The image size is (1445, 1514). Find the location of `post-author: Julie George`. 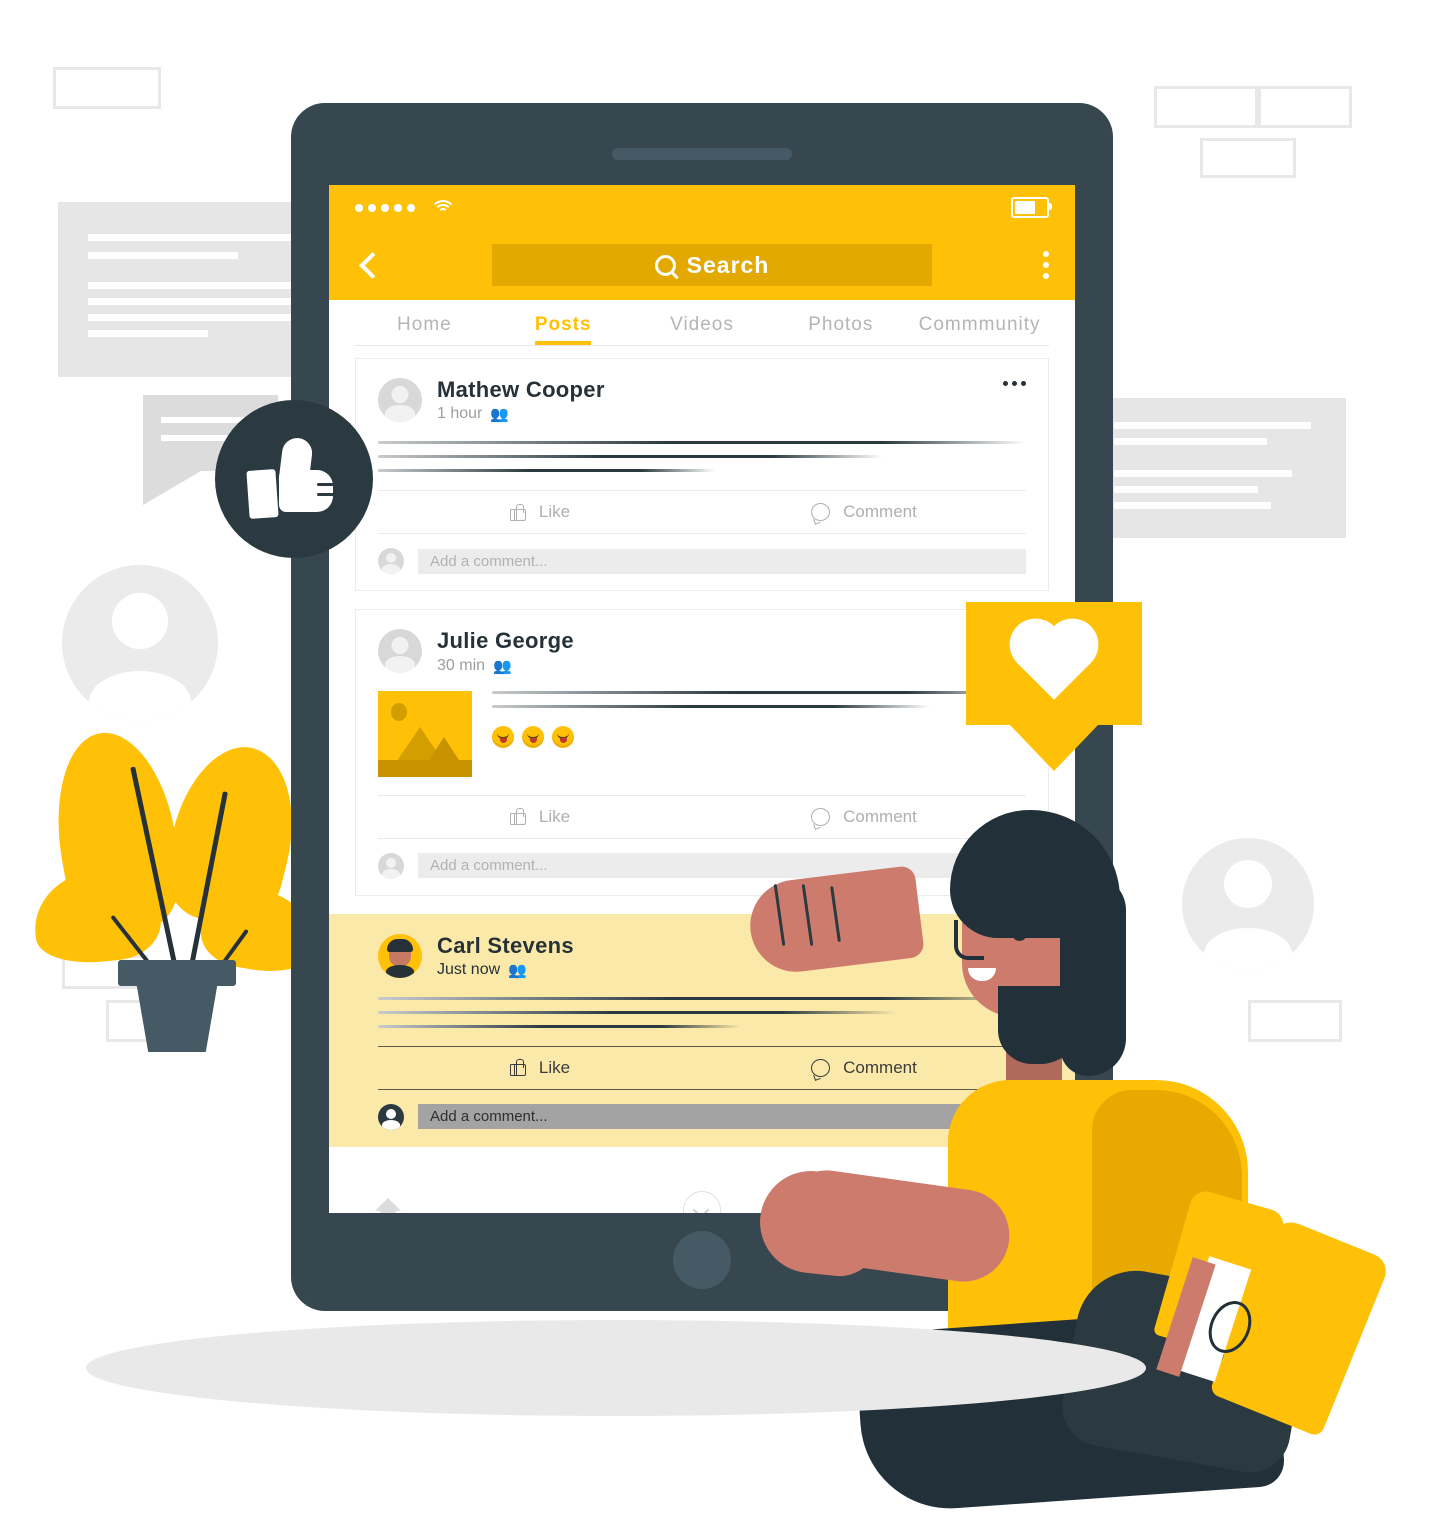

post-author: Julie George is located at coordinates (505, 641).